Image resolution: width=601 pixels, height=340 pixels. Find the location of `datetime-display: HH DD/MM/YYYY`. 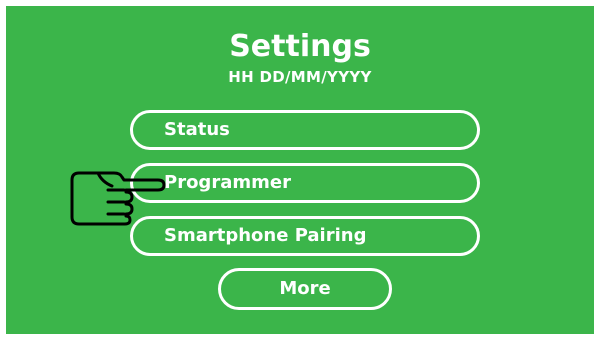

datetime-display: HH DD/MM/YYYY is located at coordinates (300, 77).